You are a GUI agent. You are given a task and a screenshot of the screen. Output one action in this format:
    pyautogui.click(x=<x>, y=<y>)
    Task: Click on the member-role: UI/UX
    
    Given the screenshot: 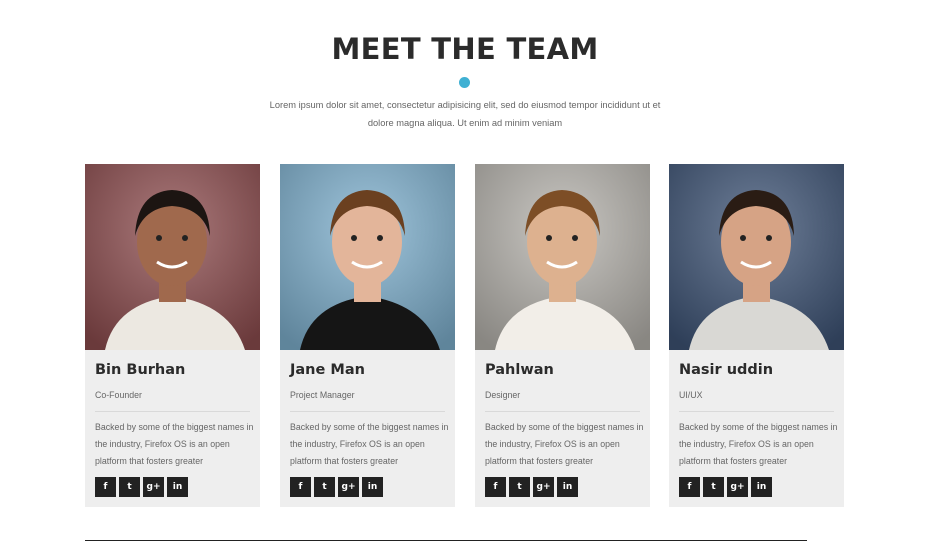 What is the action you would take?
    pyautogui.click(x=691, y=395)
    